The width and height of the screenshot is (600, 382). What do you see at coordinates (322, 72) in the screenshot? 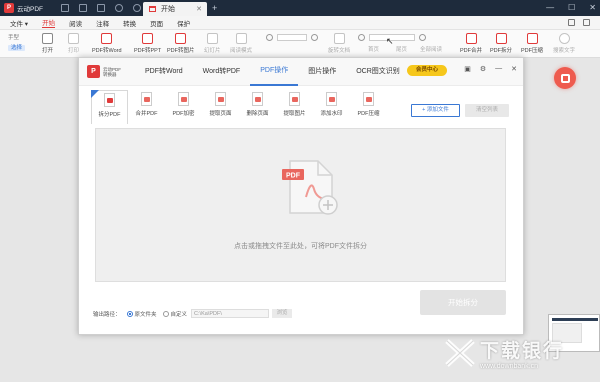
I see `tab-image-operations: 图片操作` at bounding box center [322, 72].